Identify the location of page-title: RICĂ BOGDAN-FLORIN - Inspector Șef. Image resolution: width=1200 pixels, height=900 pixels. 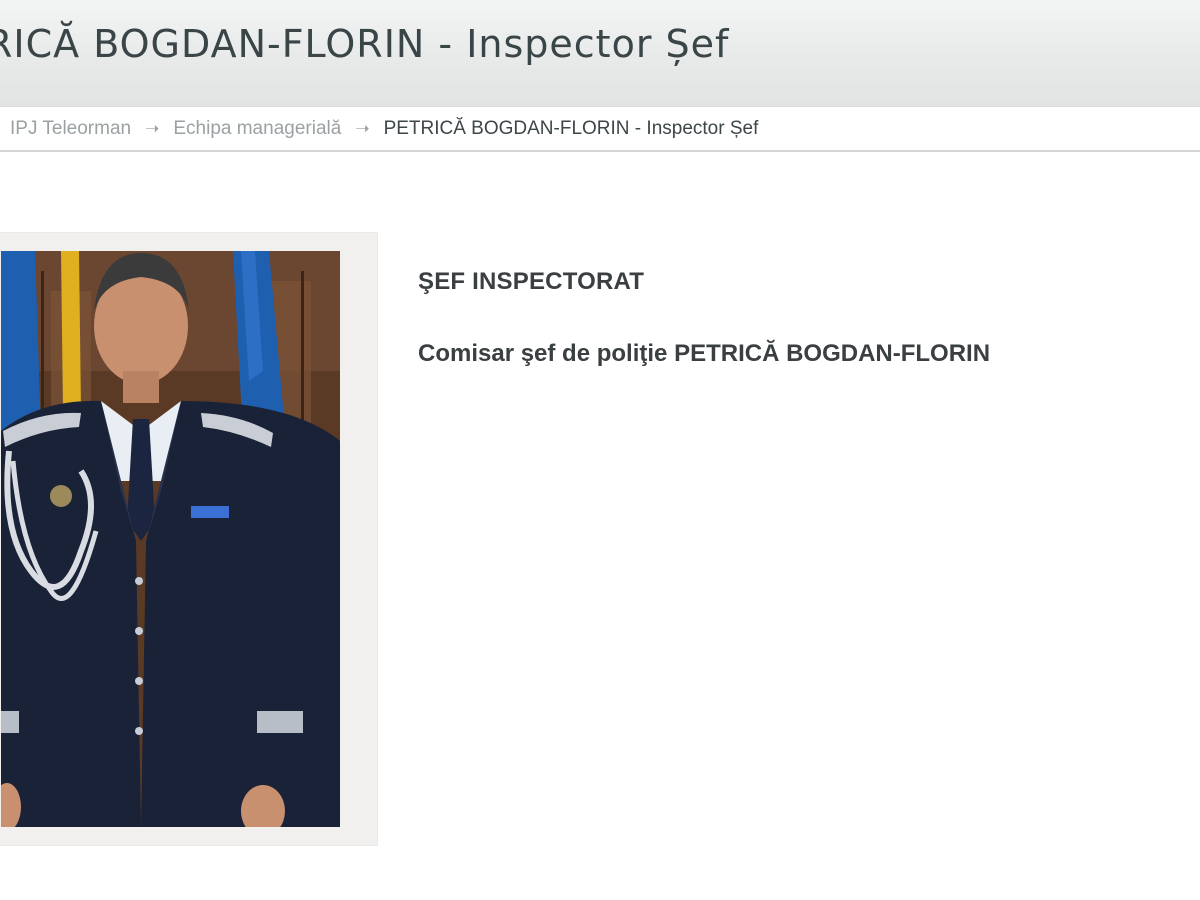
(365, 44).